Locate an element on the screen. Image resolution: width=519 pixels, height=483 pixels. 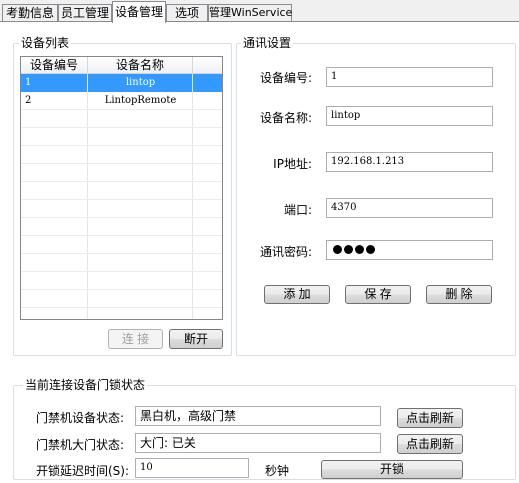
unlock-delay-field: 10 is located at coordinates (192, 468).